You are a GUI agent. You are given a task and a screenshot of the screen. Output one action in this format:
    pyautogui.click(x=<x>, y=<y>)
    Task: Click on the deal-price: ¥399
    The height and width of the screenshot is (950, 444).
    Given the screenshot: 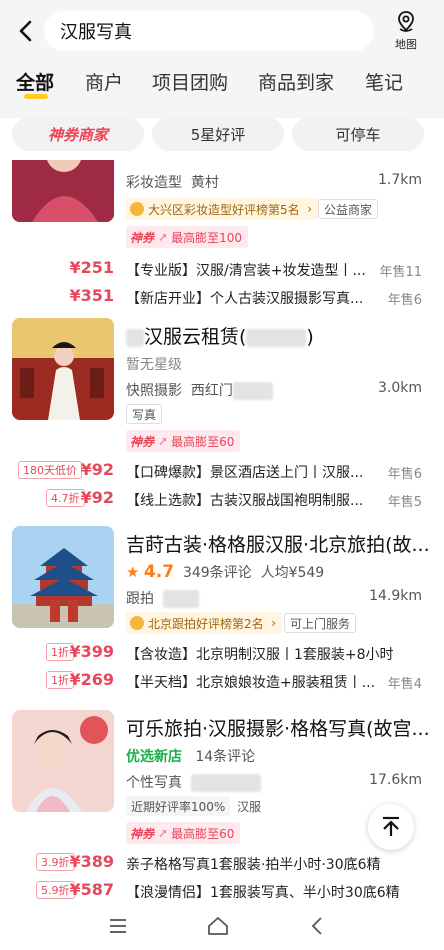 What is the action you would take?
    pyautogui.click(x=91, y=651)
    